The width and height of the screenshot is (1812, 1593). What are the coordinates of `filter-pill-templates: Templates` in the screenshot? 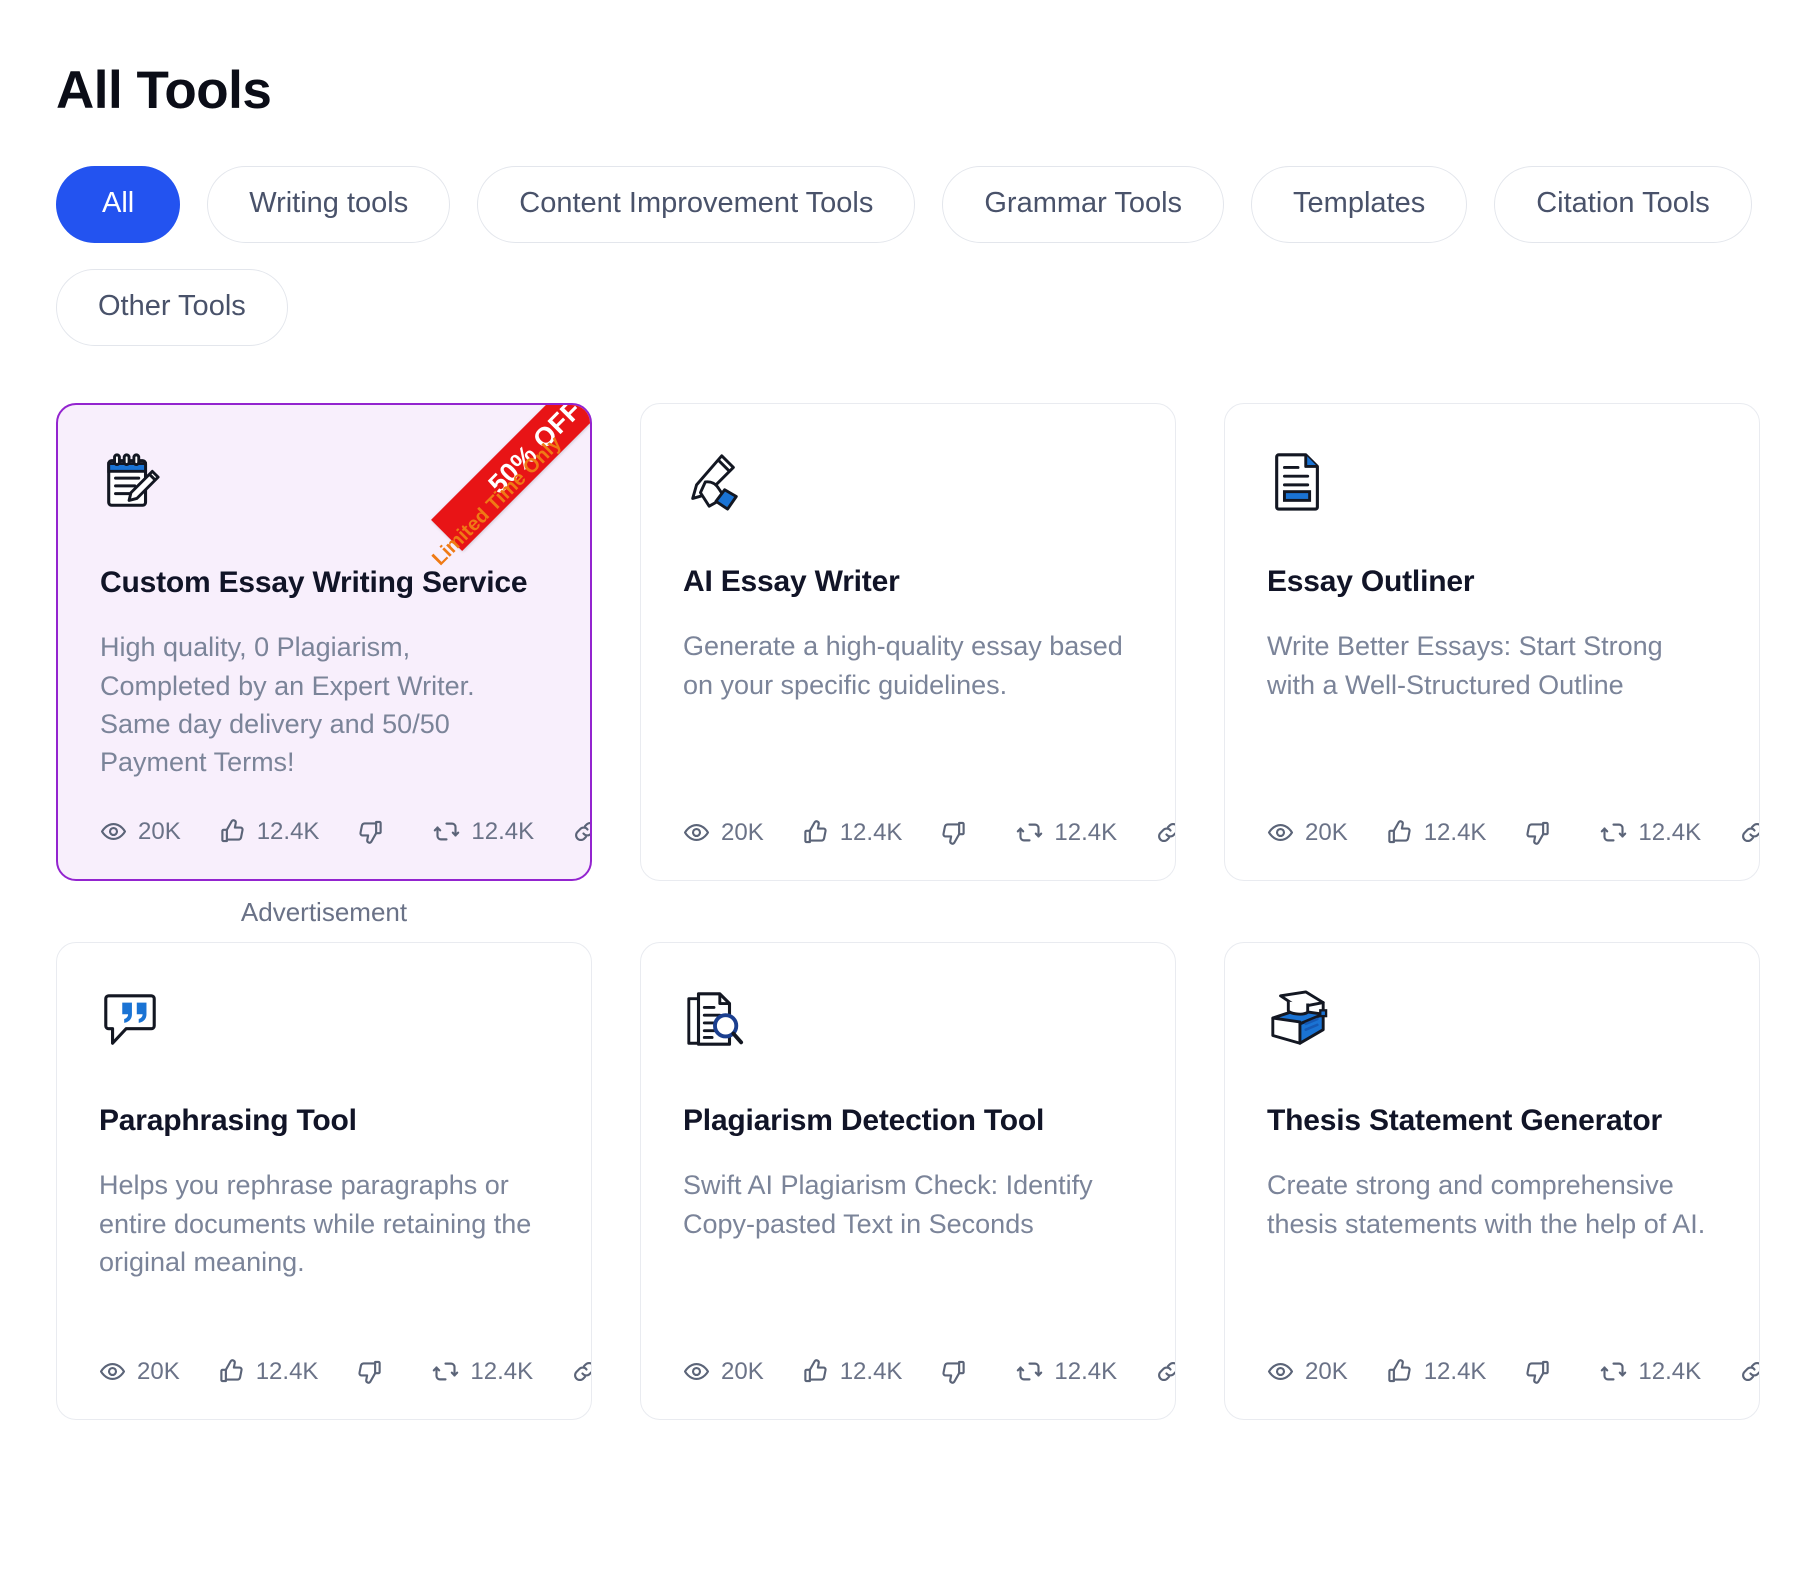 It's located at (1359, 205).